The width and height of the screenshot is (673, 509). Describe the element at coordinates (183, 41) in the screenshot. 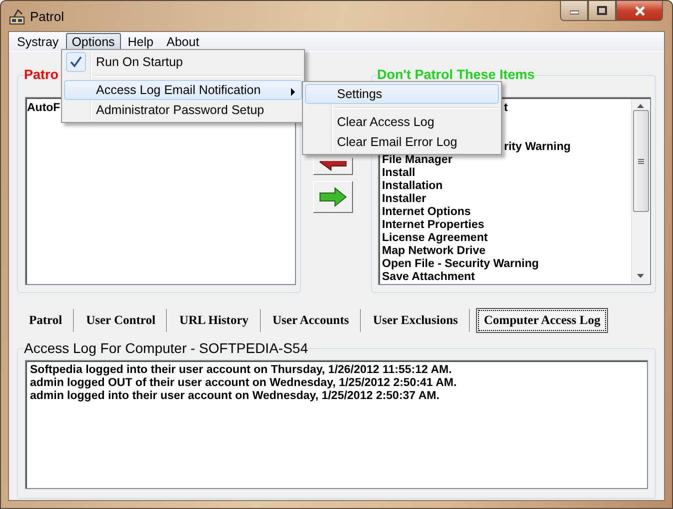

I see `menu-item: About` at that location.